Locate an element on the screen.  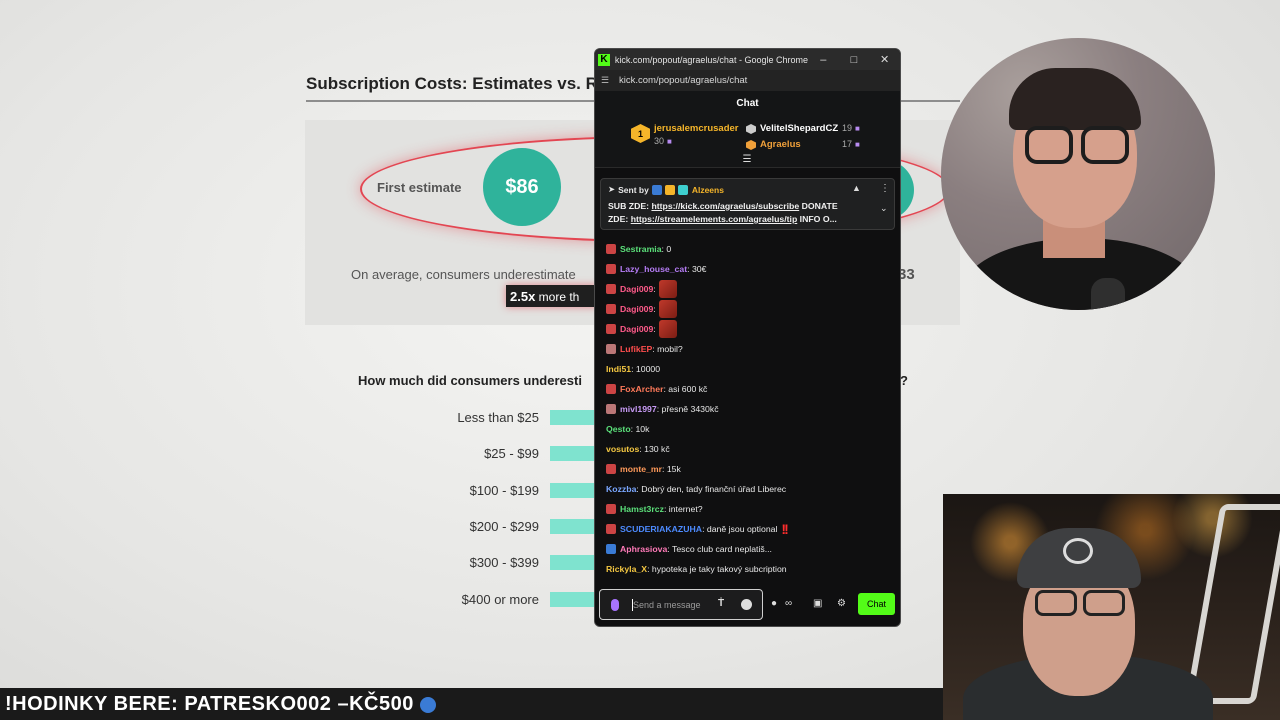
store-icon: ▣ is located at coordinates (817, 603).